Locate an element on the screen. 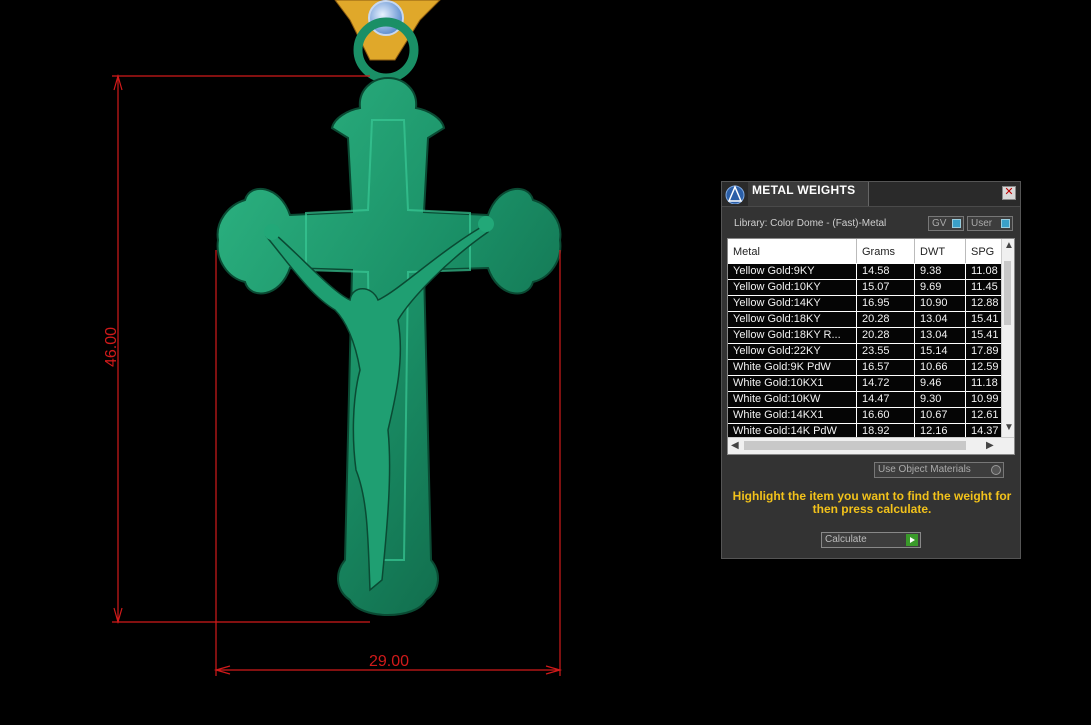 This screenshot has width=1091, height=725. table-row: Yellow Gold:10KY 15.07 9.69 11.45 is located at coordinates (866, 288).